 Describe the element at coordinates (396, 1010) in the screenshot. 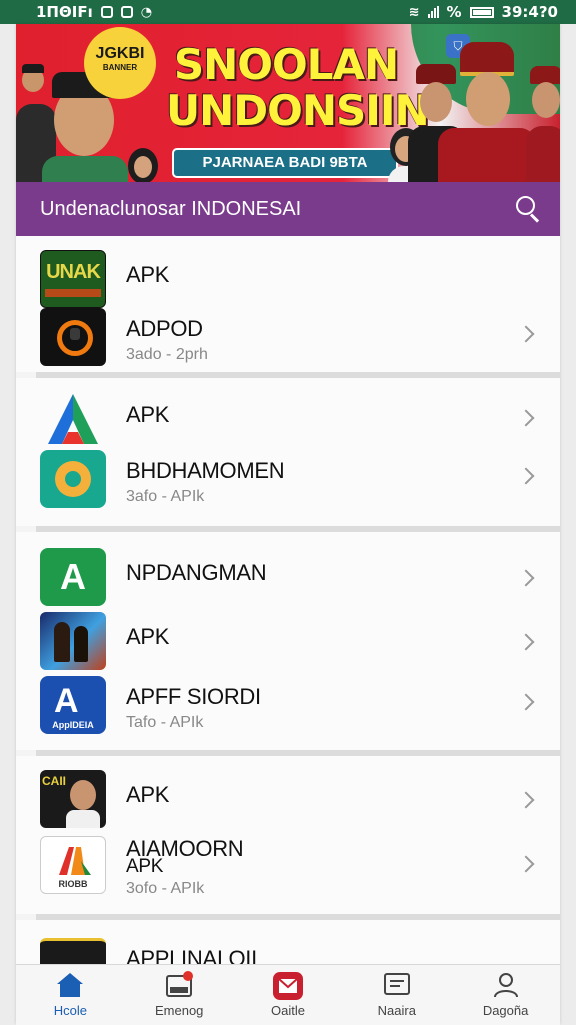

I see `nav-label: Naaira` at that location.